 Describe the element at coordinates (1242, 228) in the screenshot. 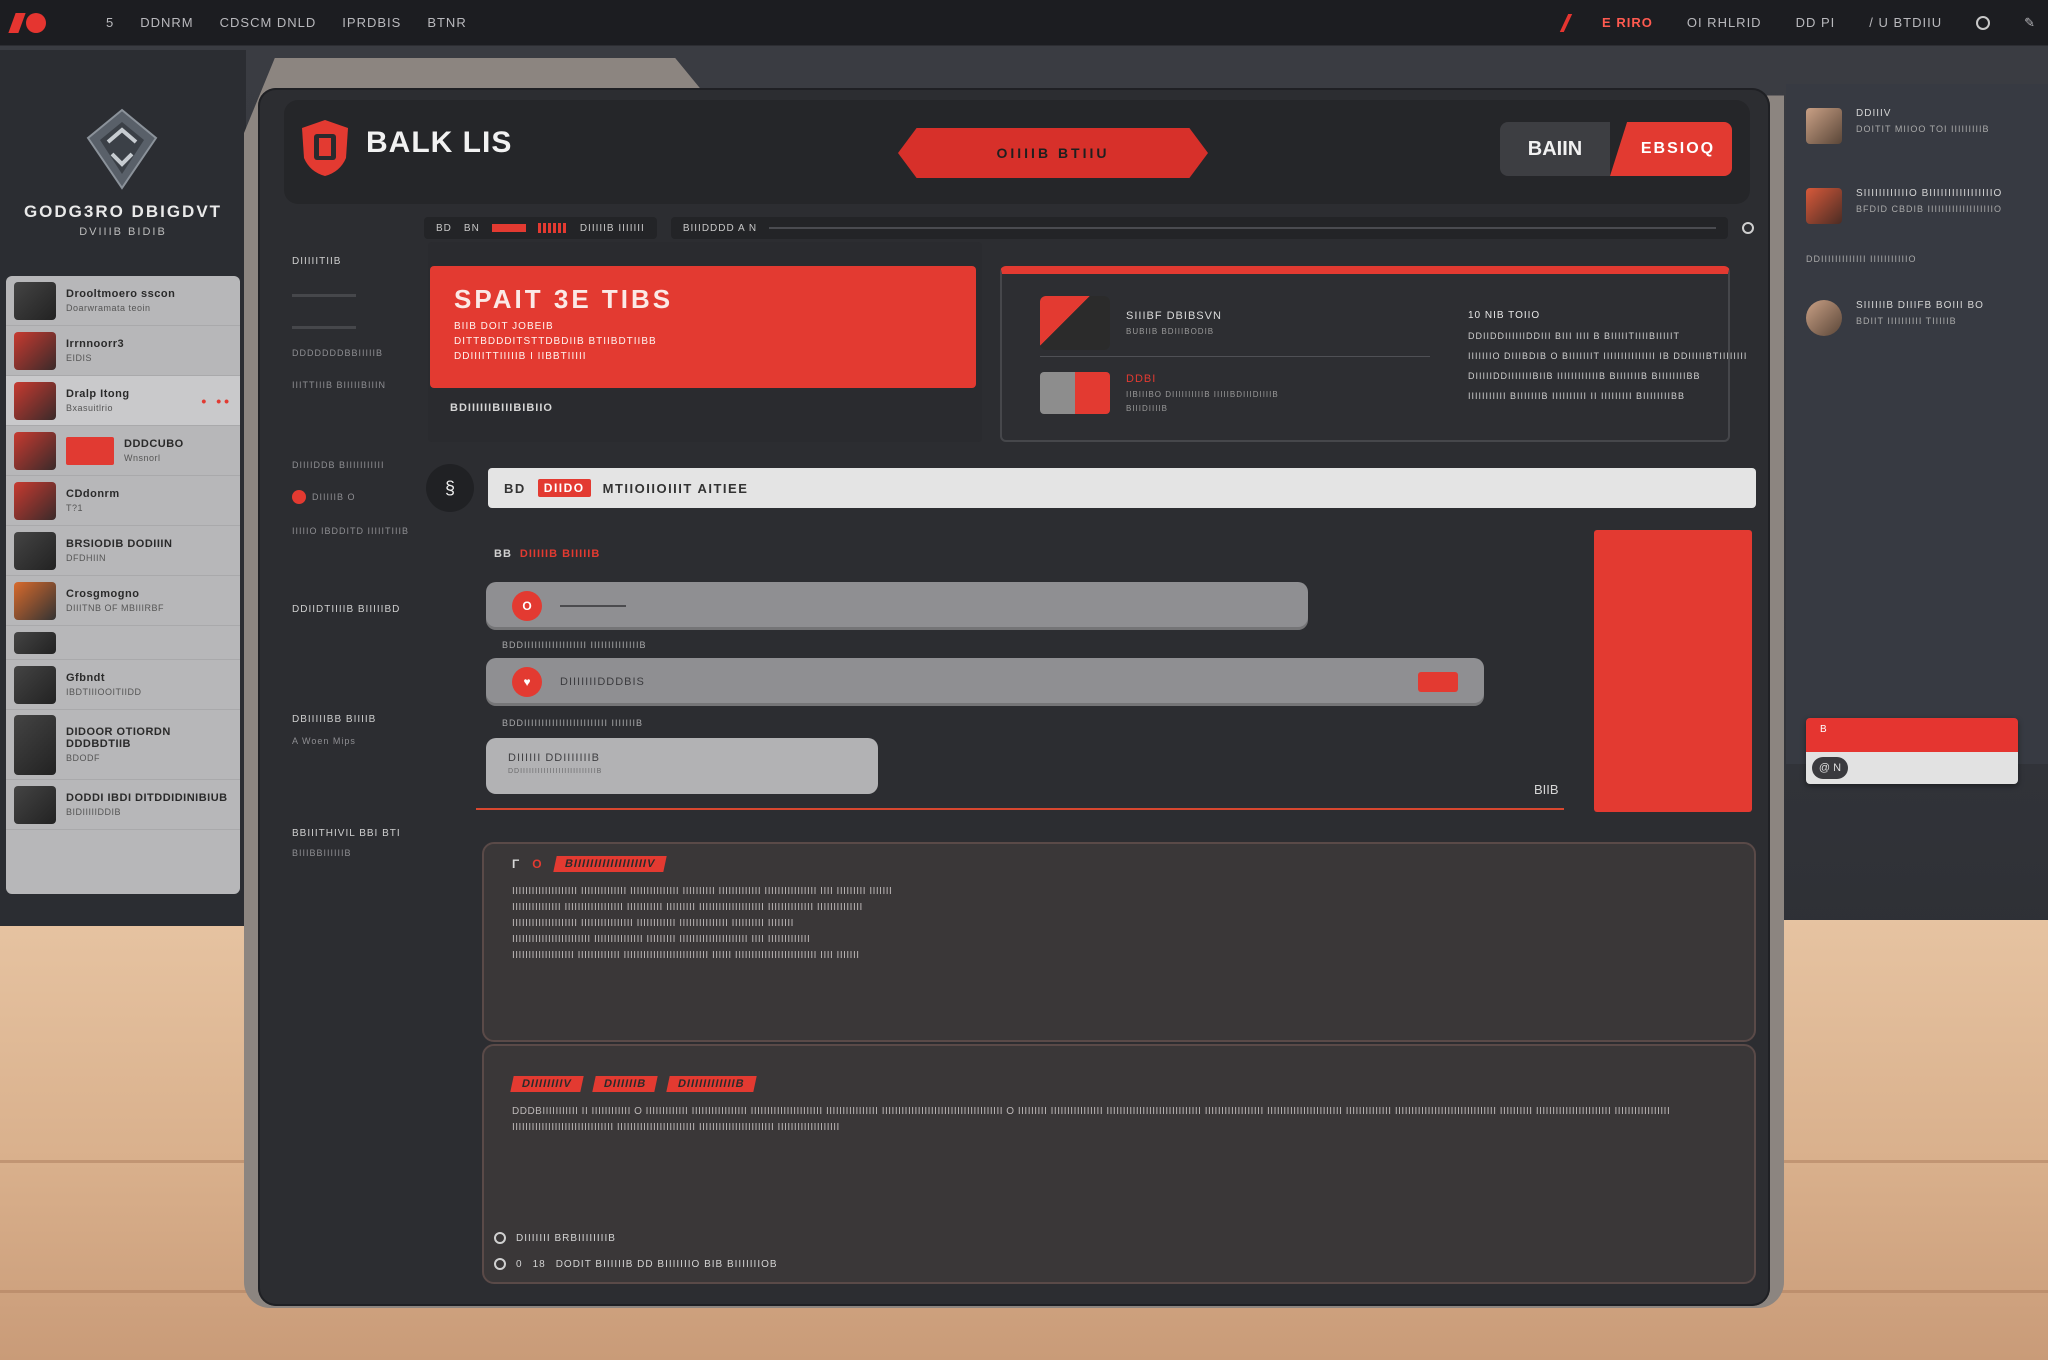

I see `filter-track` at that location.